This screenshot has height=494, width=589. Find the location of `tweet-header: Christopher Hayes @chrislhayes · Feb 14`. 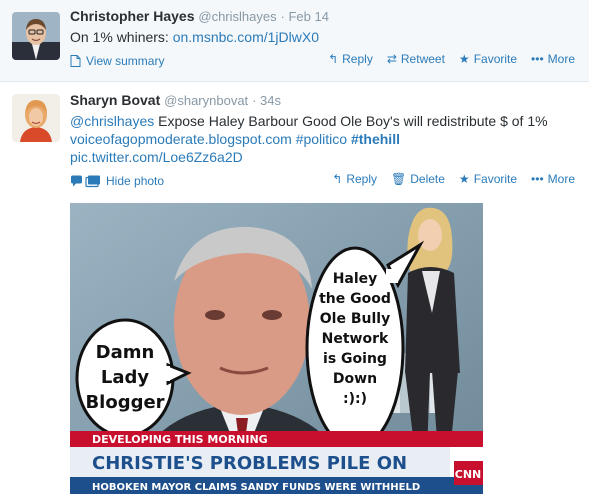

tweet-header: Christopher Hayes @chrislhayes · Feb 14 is located at coordinates (199, 16).